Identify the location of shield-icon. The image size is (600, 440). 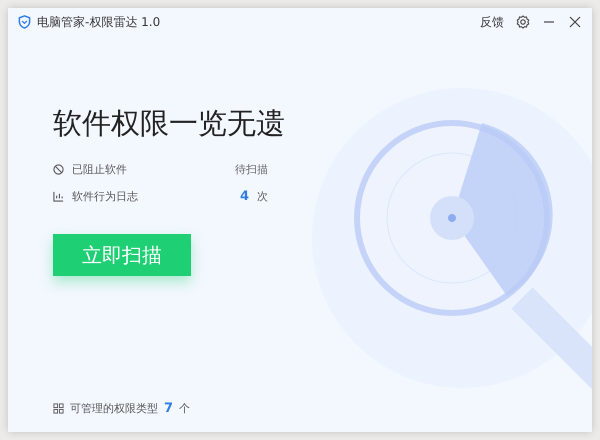
(24, 22).